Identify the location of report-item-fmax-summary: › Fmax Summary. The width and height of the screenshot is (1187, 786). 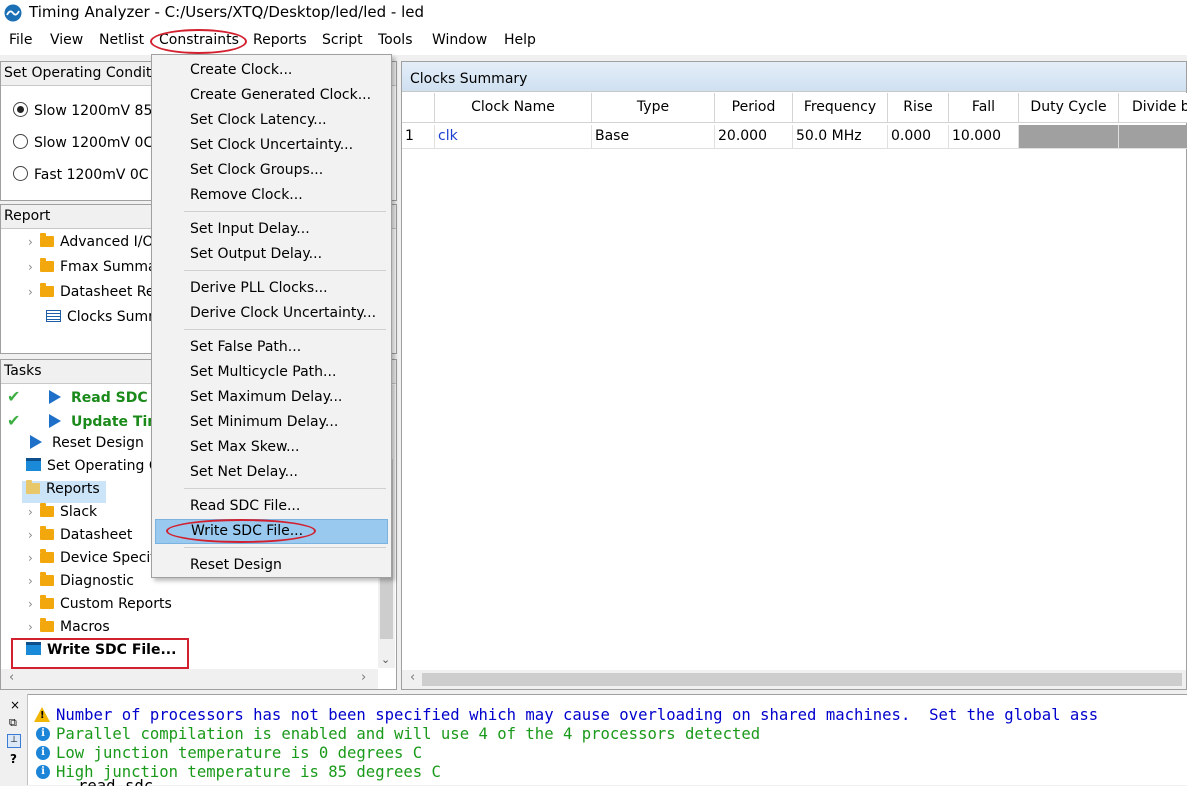
(99, 269).